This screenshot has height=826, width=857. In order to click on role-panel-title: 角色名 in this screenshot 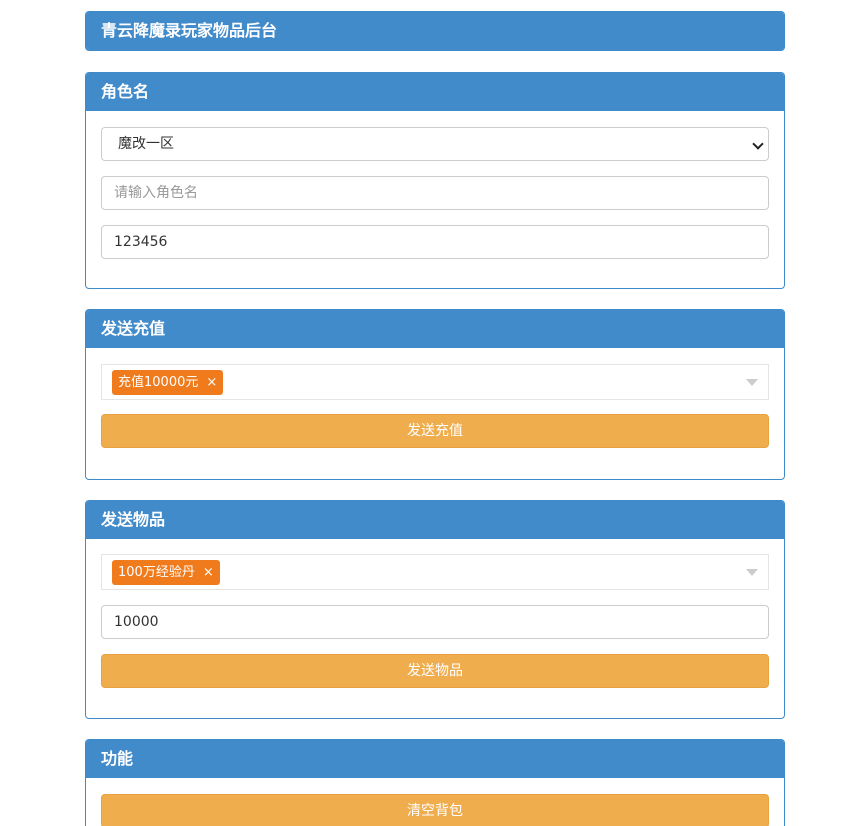, I will do `click(435, 92)`.